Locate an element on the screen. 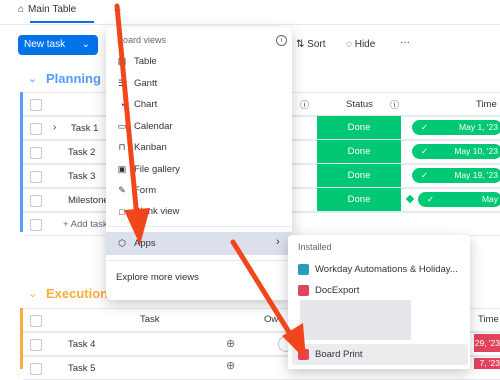  menu-item-label: Table is located at coordinates (145, 61).